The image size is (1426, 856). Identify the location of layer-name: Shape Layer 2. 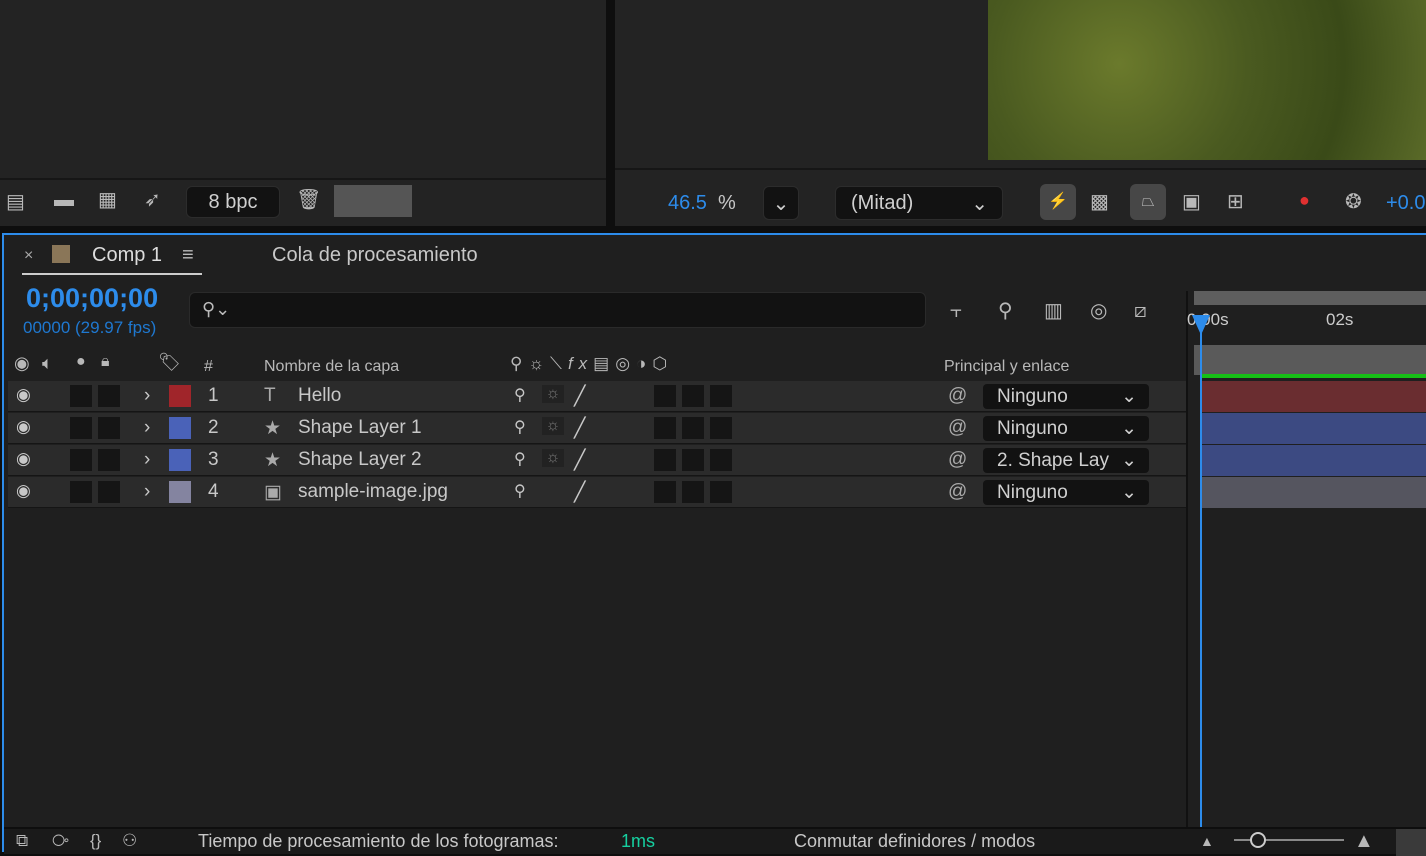
(360, 460).